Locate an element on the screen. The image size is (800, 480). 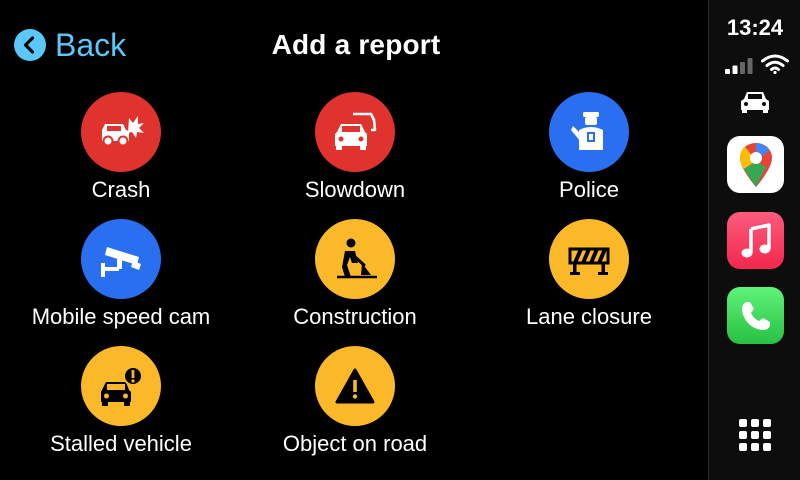
stalled-vehicle-icon is located at coordinates (121, 386).